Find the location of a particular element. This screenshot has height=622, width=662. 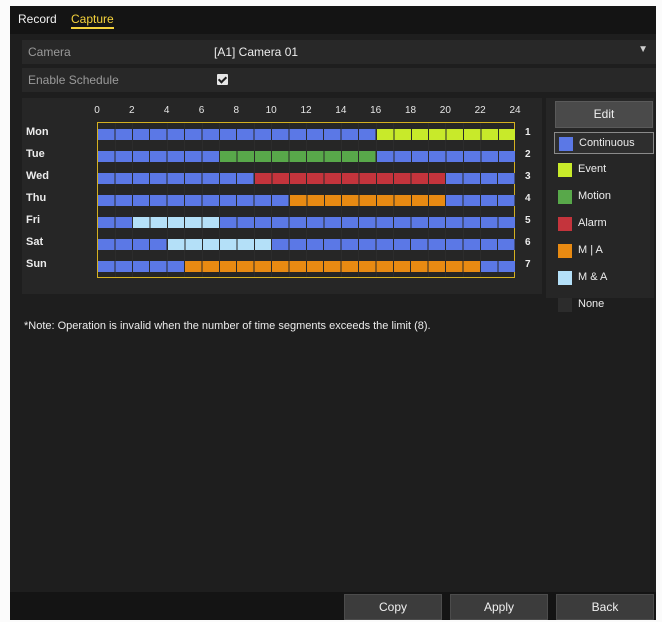

day-schedule-bar-sat is located at coordinates (306, 244).